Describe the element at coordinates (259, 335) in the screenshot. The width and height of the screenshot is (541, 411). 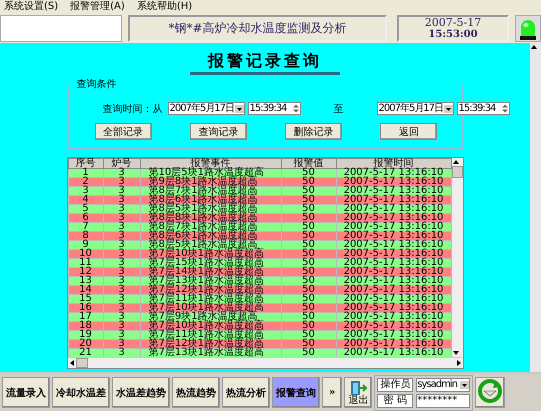
I see `table-row: 19 3 第7层11块1路水温度超高 50 2007-5-17 13:16:10` at that location.